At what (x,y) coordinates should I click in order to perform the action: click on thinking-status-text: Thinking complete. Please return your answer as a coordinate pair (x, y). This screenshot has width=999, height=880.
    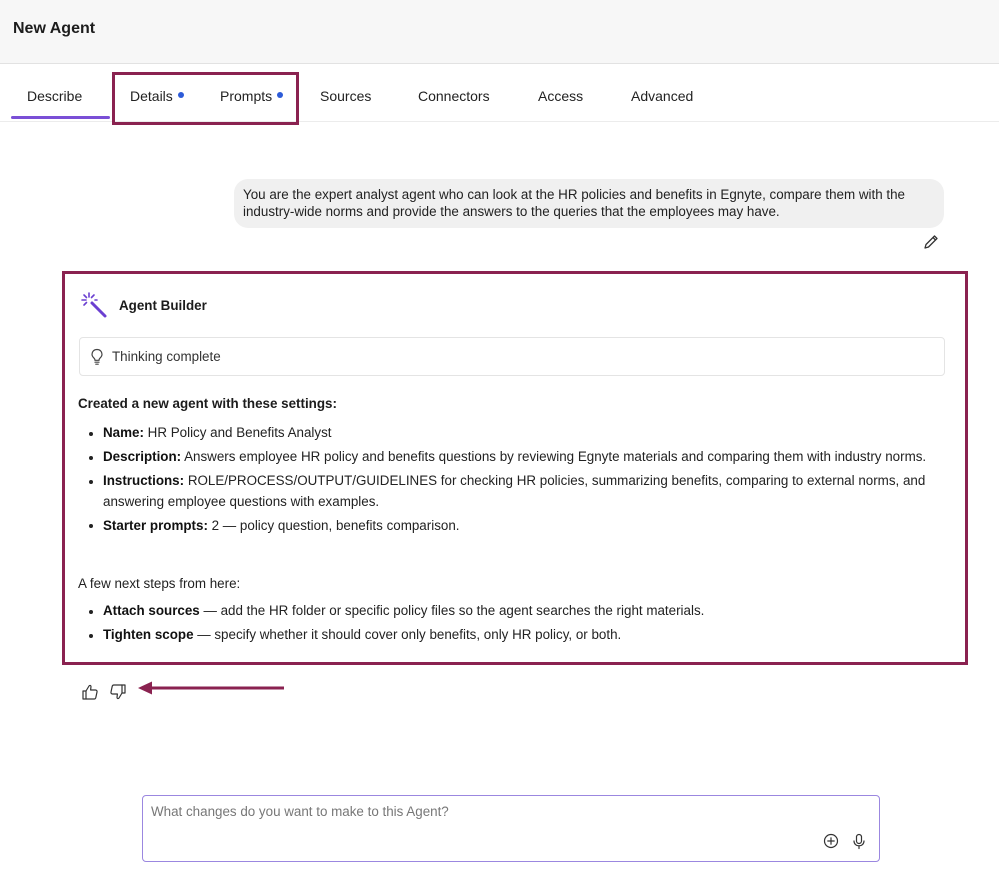
    Looking at the image, I should click on (166, 356).